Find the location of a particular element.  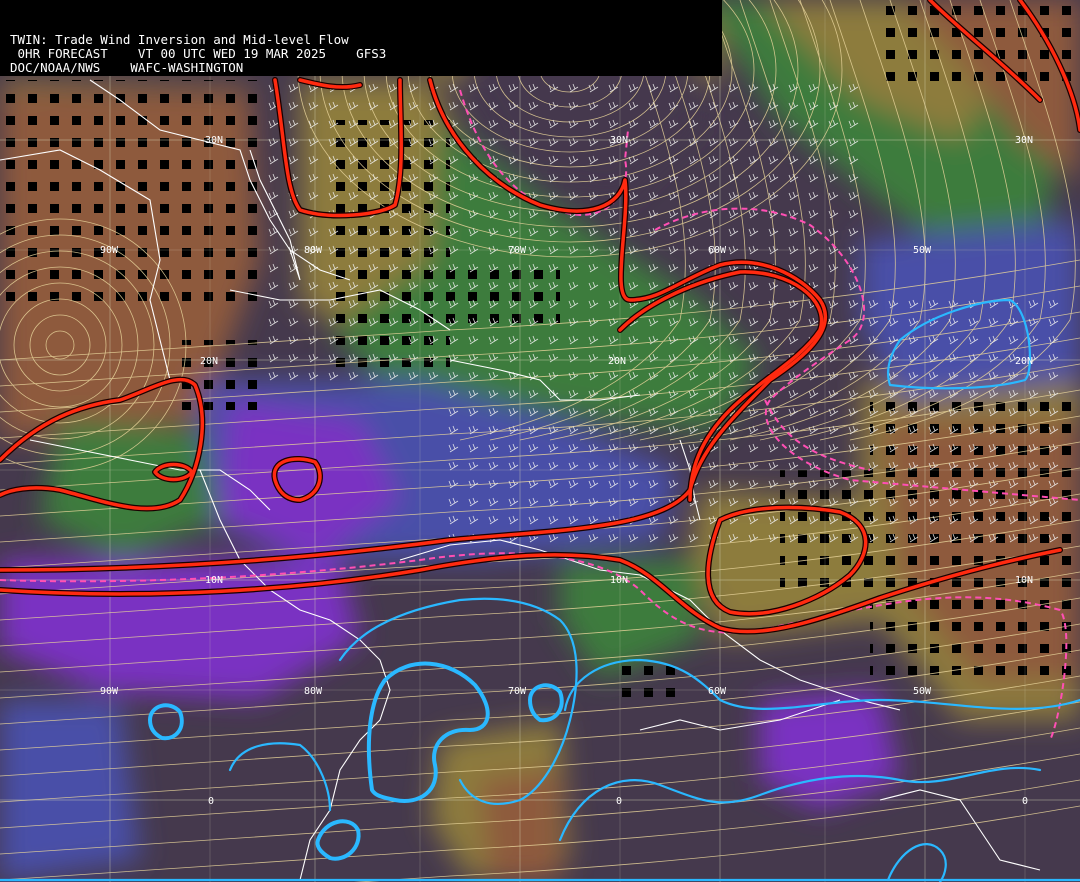

lon-label-50w: 50W is located at coordinates (922, 250).